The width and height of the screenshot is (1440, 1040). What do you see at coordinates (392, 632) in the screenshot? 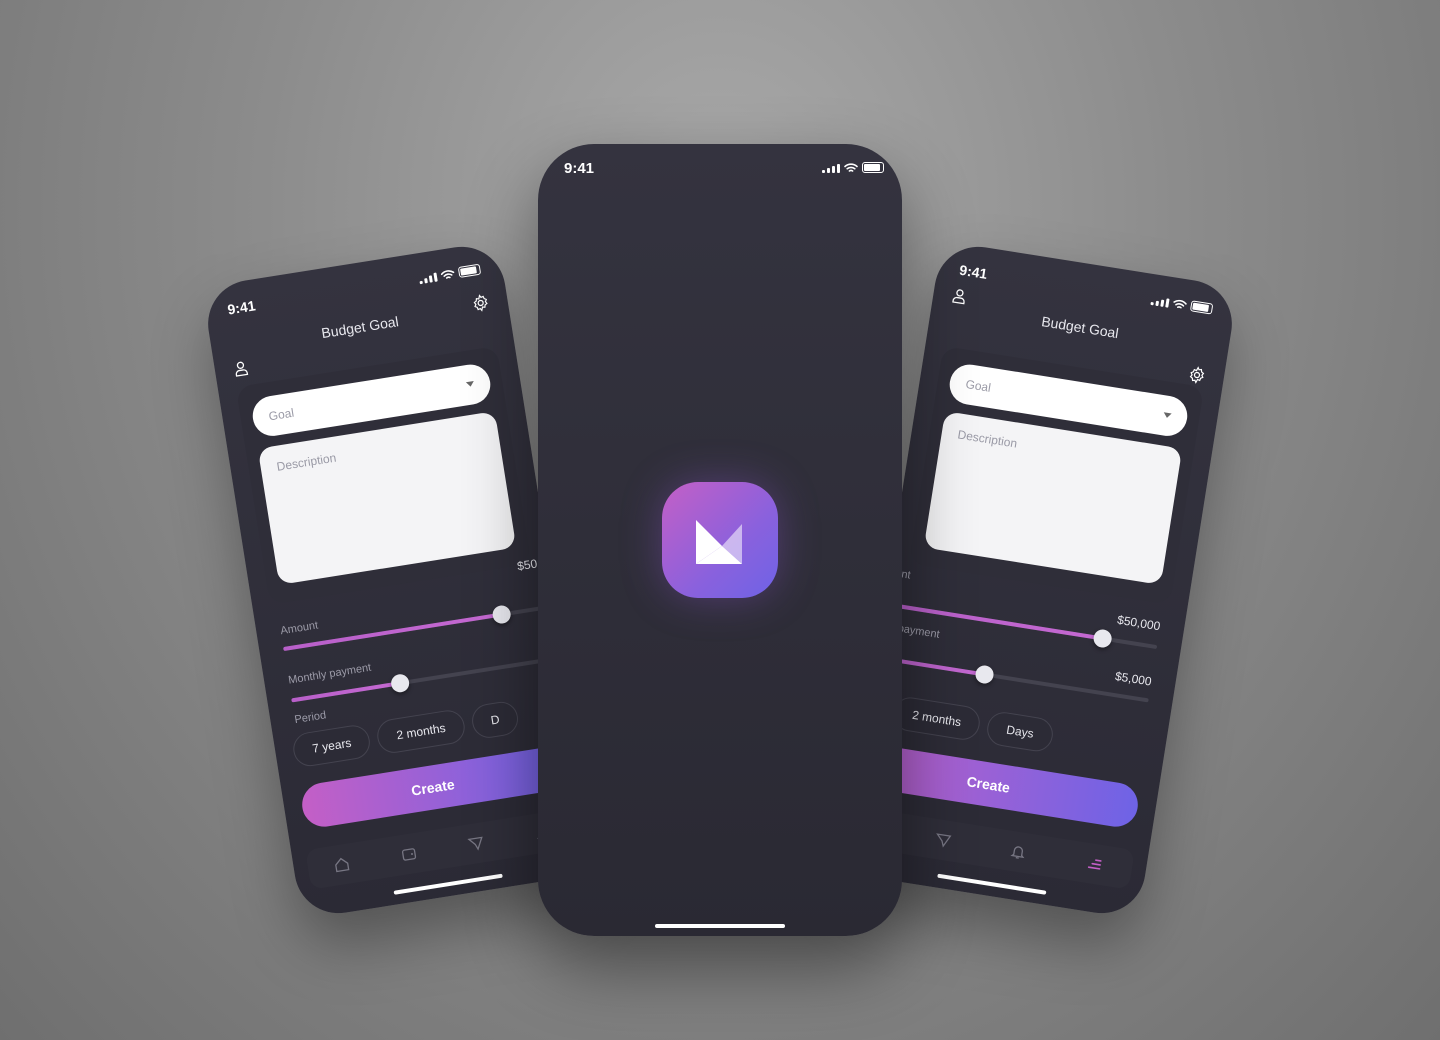
I see `amount-slider-fill` at bounding box center [392, 632].